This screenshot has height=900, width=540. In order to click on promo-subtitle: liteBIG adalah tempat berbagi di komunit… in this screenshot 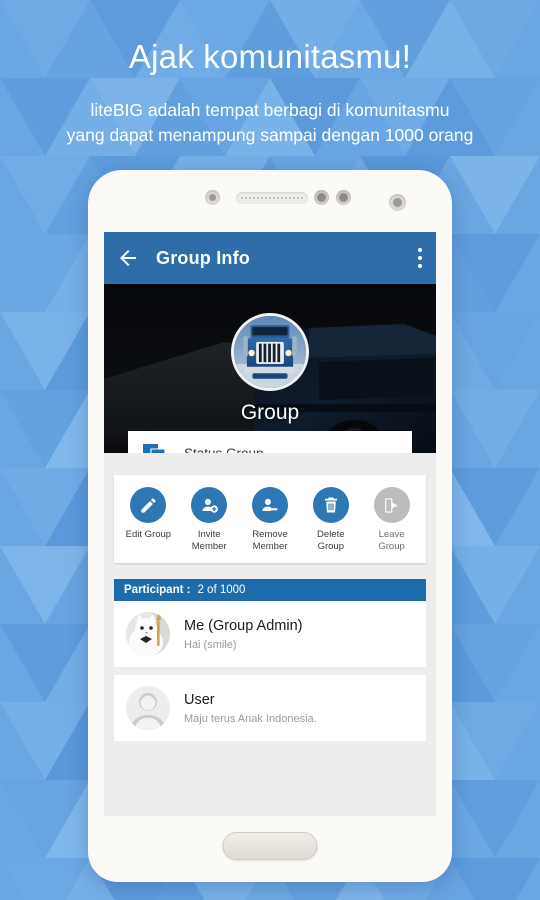, I will do `click(270, 123)`.